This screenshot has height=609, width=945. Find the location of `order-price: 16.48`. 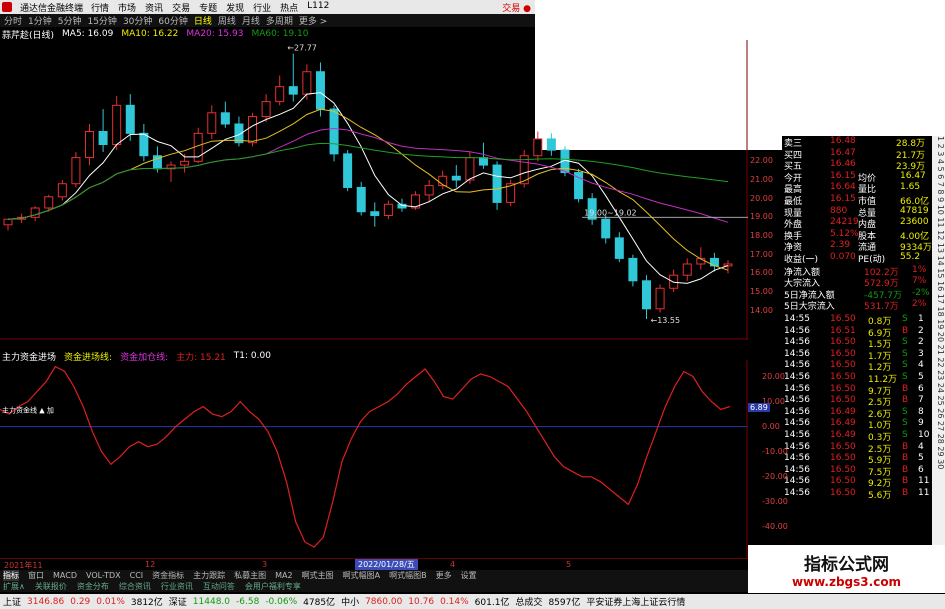

order-price: 16.48 is located at coordinates (843, 141).